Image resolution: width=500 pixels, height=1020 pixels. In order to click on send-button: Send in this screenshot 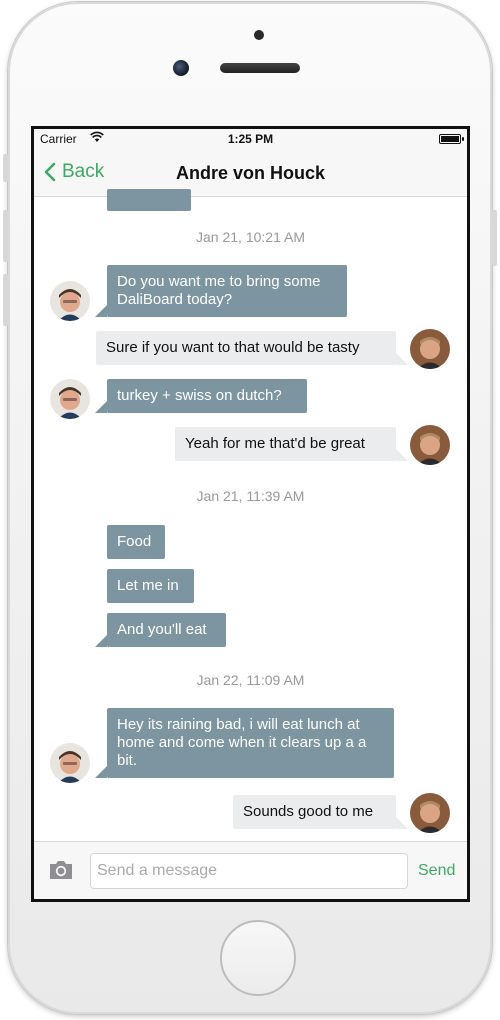, I will do `click(436, 871)`.